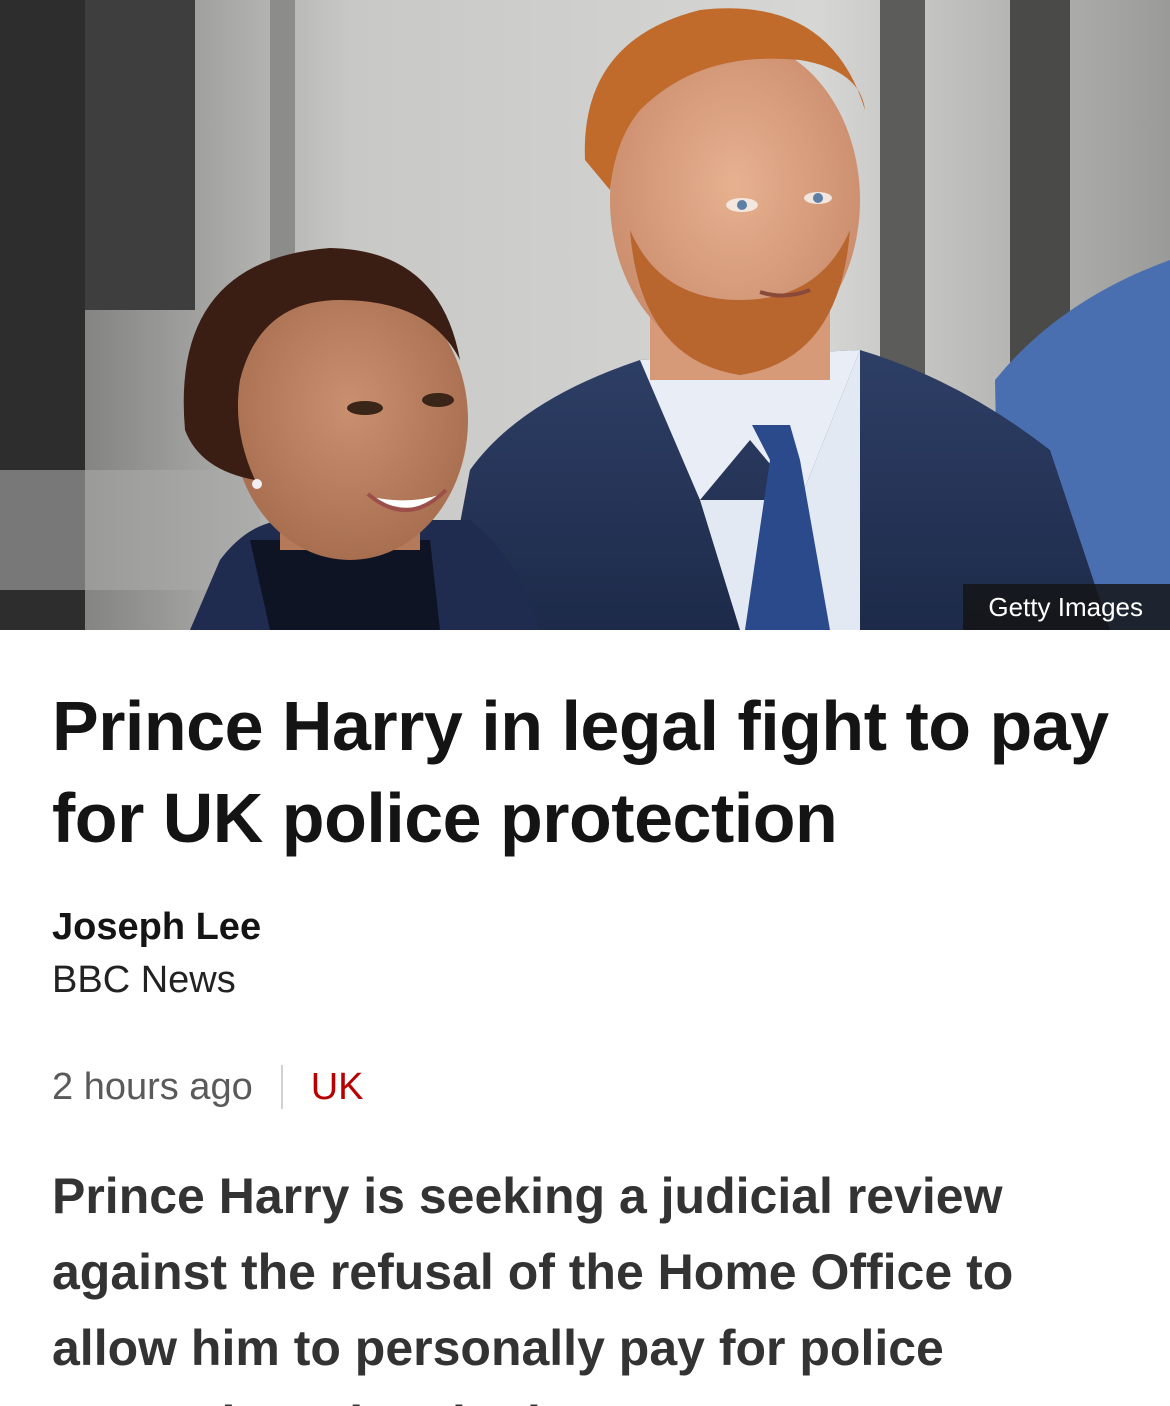  I want to click on image-credit: Getty Images, so click(1066, 607).